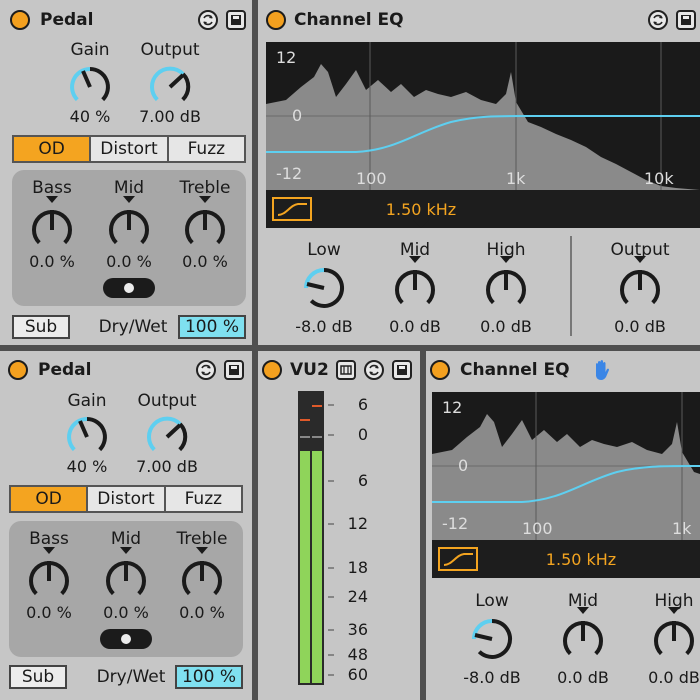  What do you see at coordinates (492, 601) in the screenshot?
I see `low-label: Low` at bounding box center [492, 601].